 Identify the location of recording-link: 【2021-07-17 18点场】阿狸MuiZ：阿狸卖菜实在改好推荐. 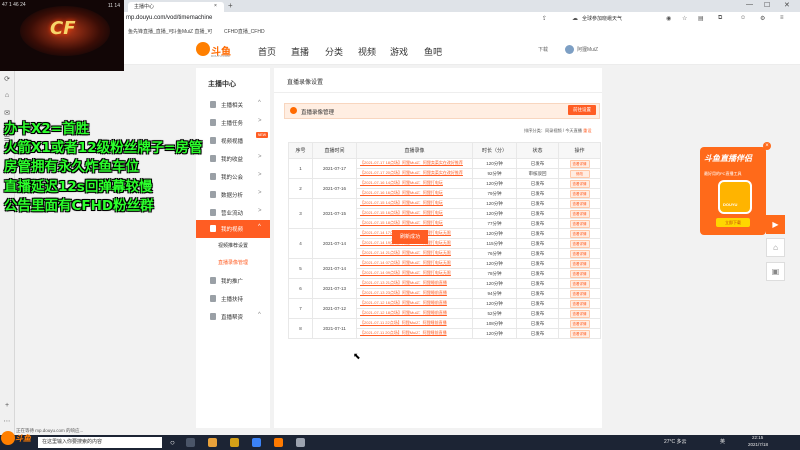
(414, 162).